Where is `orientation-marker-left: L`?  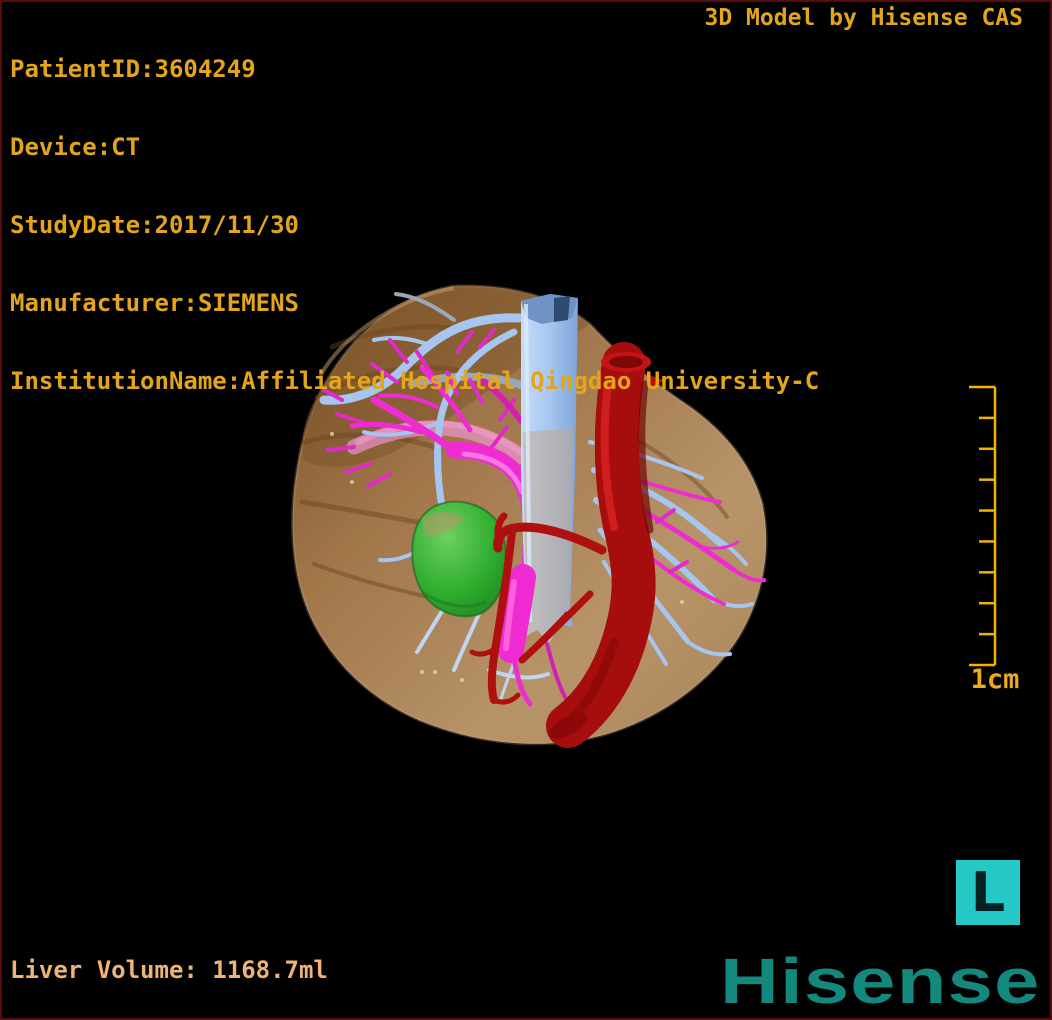
orientation-marker-left: L is located at coordinates (988, 892).